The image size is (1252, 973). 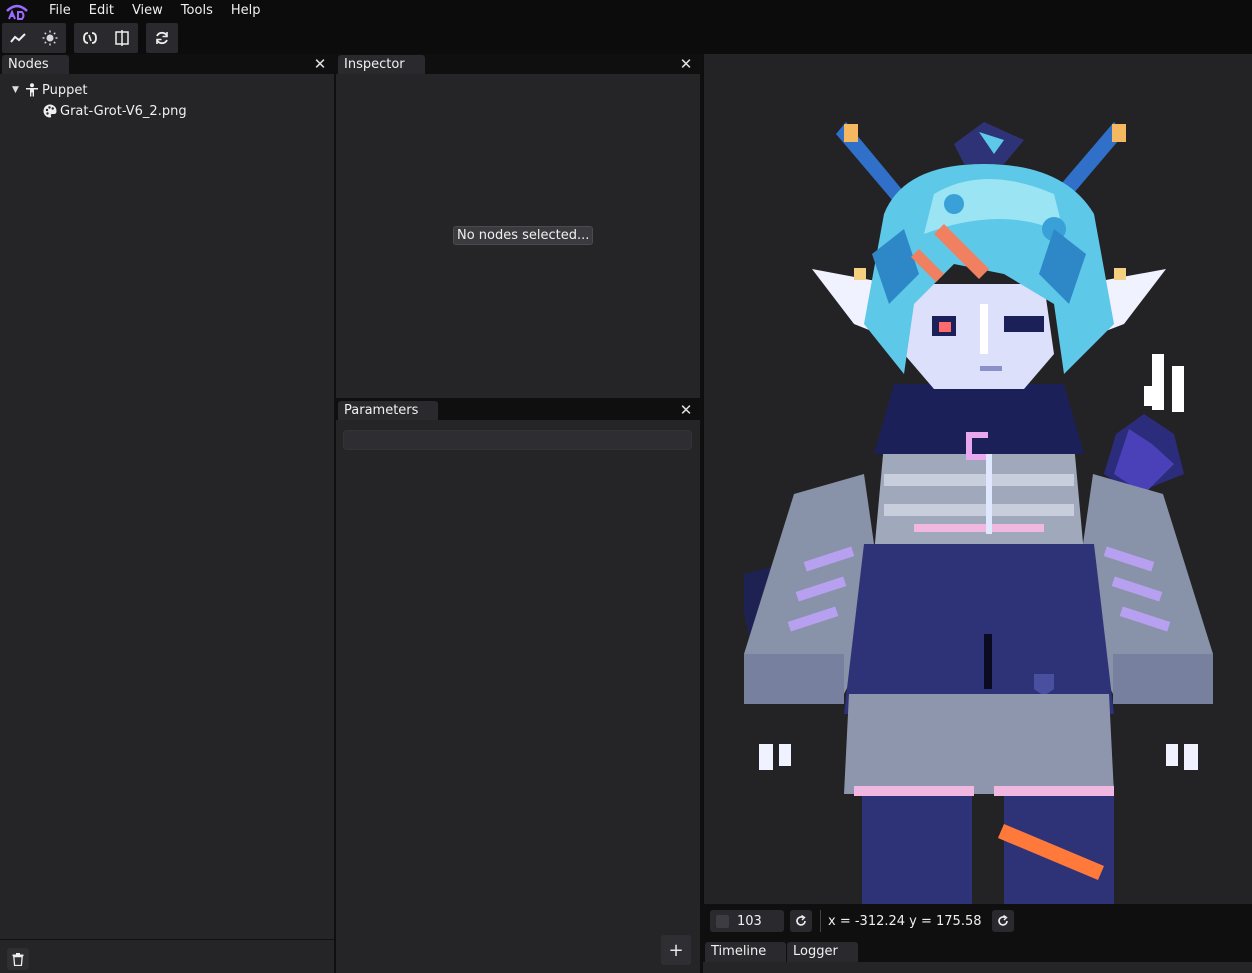 What do you see at coordinates (17, 11) in the screenshot?
I see `app-logo-icon` at bounding box center [17, 11].